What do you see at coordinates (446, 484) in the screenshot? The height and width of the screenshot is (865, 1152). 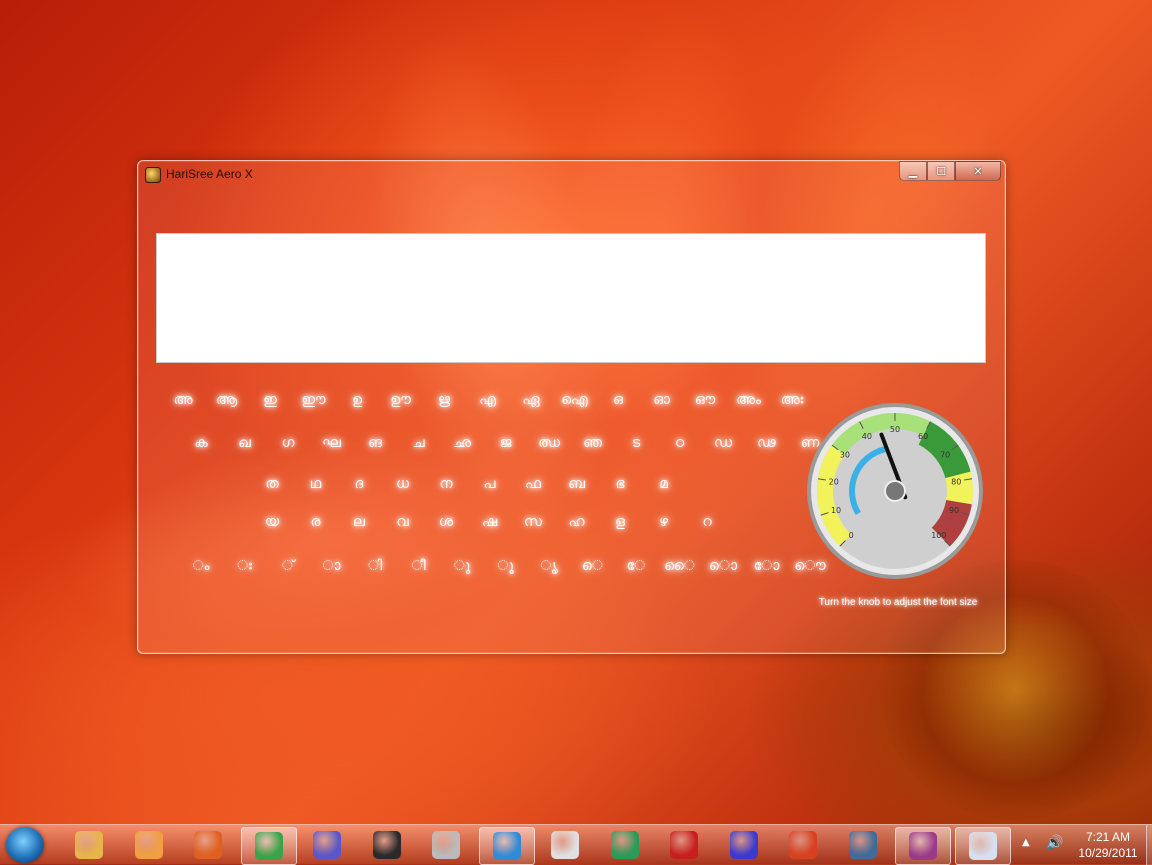 I see `key: ന` at bounding box center [446, 484].